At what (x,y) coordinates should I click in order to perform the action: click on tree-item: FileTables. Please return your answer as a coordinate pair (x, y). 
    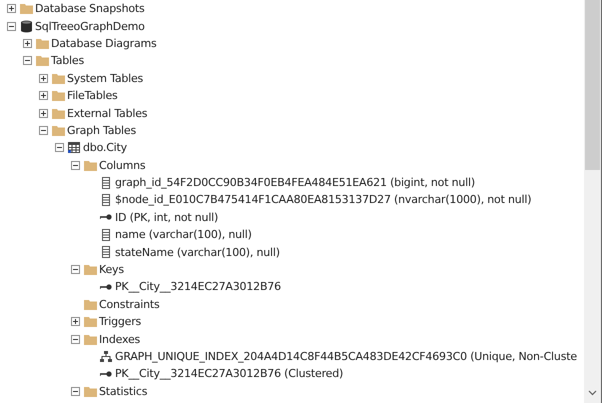
    Looking at the image, I should click on (92, 96).